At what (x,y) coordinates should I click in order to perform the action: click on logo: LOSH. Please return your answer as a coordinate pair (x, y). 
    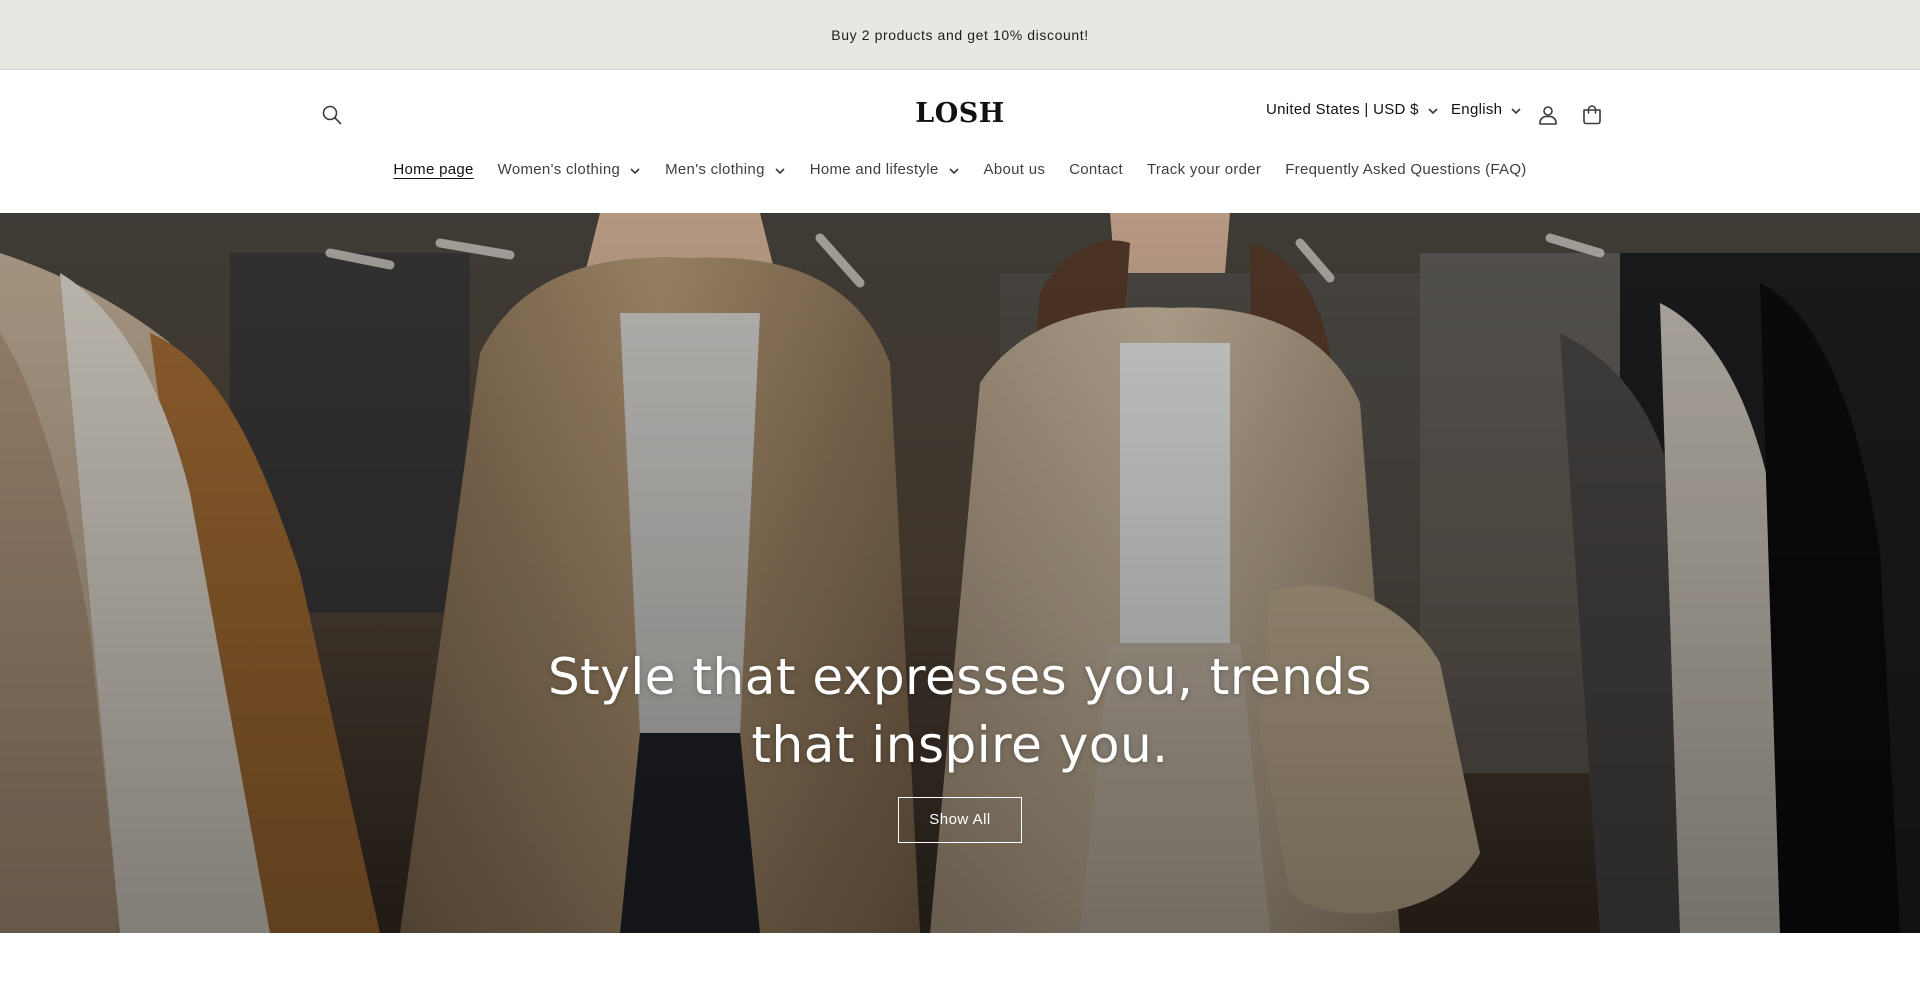
    Looking at the image, I should click on (960, 113).